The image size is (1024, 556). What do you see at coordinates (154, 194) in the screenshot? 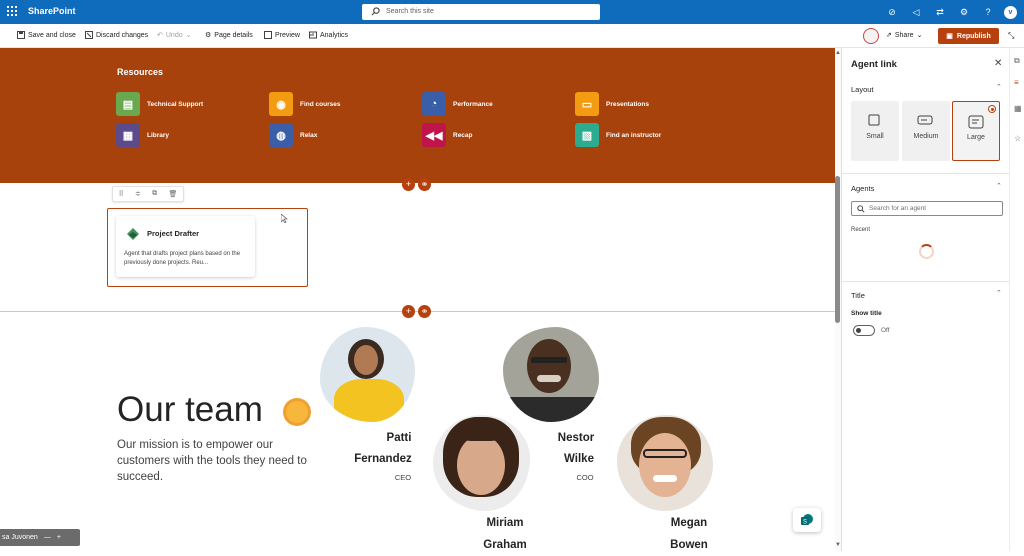
I see `duplicate-icon: ⧉` at bounding box center [154, 194].